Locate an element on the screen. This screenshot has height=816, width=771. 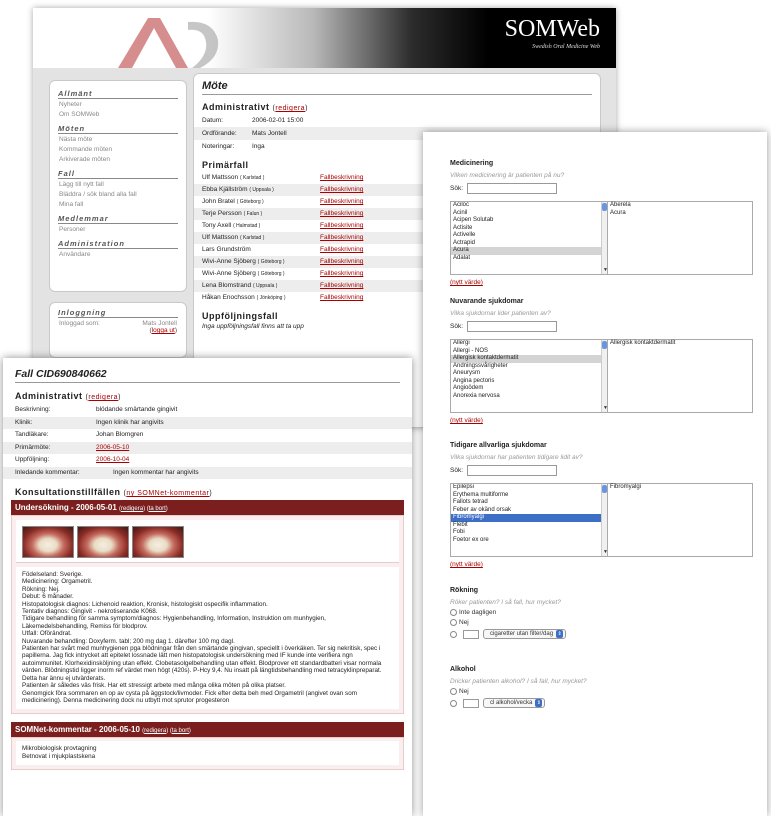
list-option: Allergisk kontaktdermatit is located at coordinates (529, 359).